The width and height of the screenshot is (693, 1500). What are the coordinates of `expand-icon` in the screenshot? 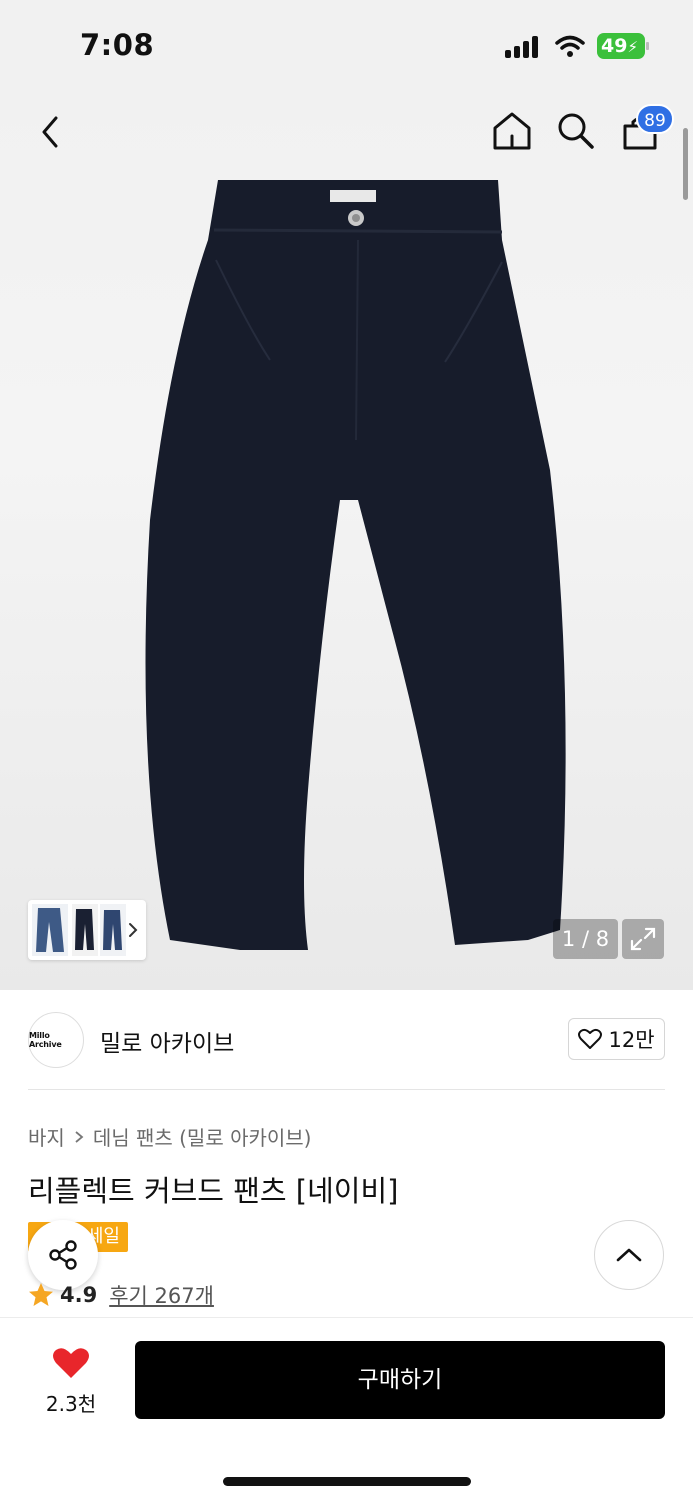 It's located at (643, 939).